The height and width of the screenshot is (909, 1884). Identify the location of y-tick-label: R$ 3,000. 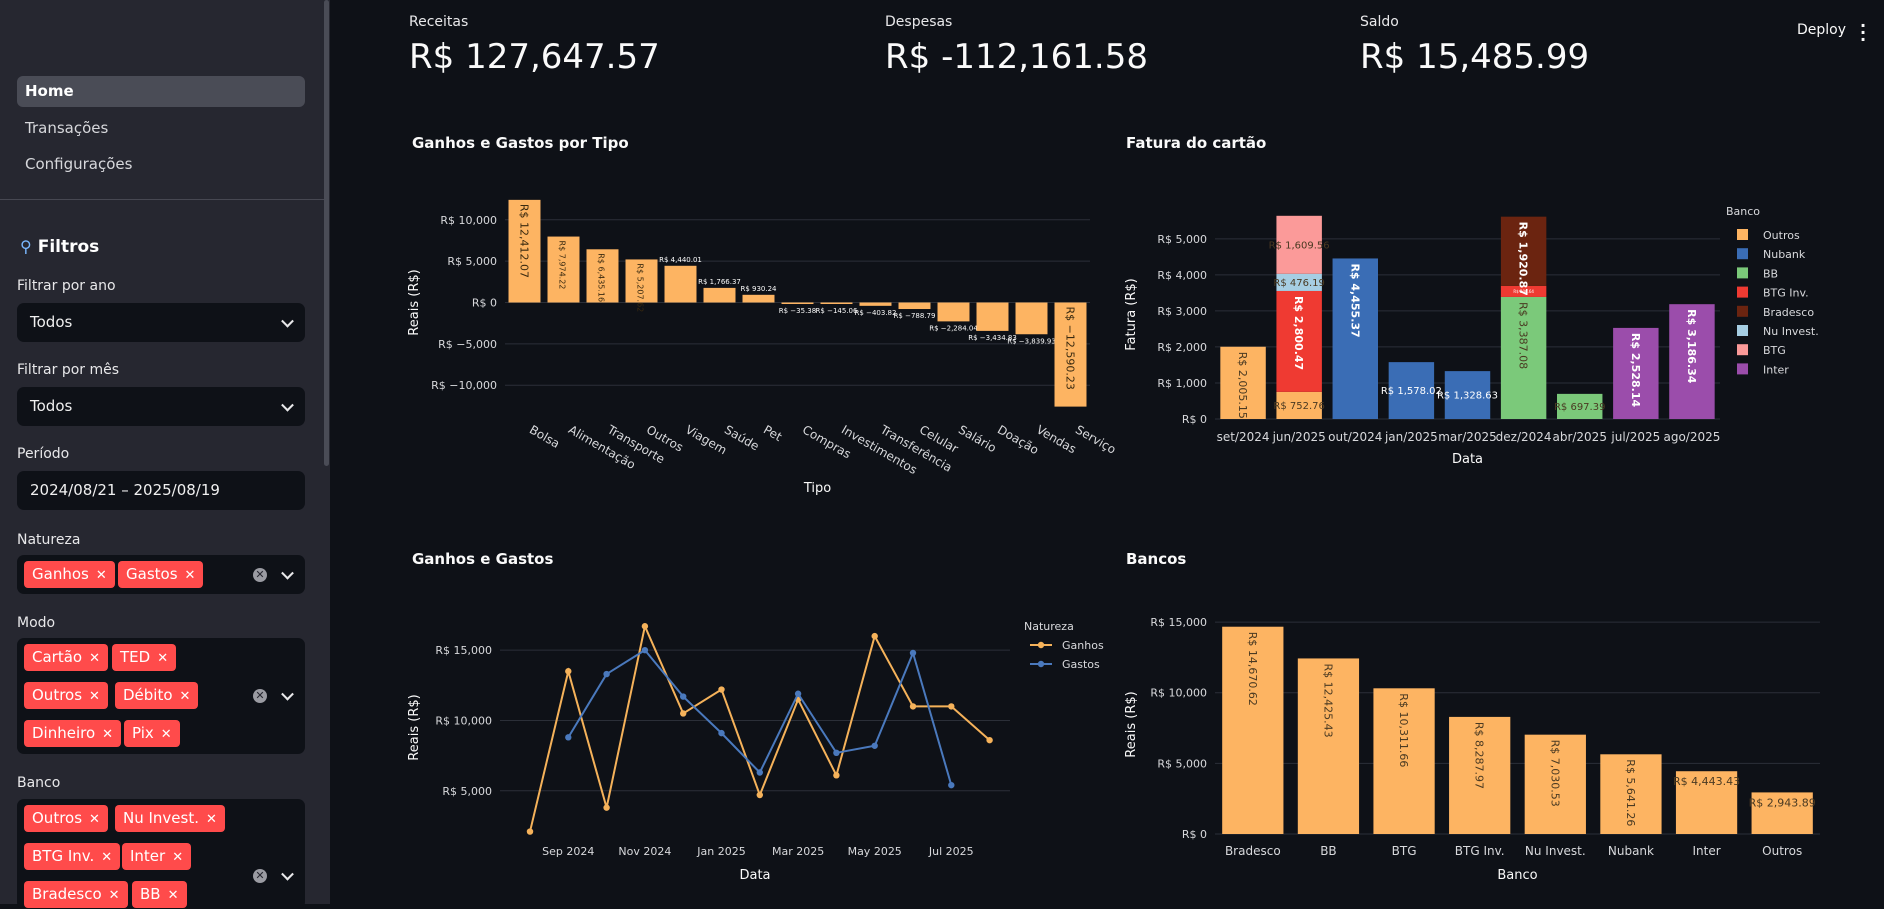
(1182, 311).